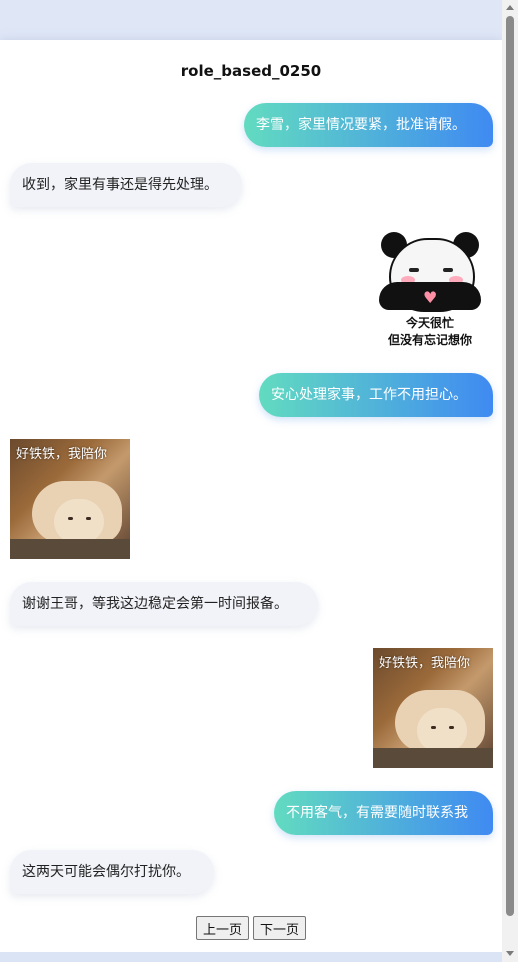 Image resolution: width=518 pixels, height=962 pixels. I want to click on message-text: 李雪，家里情况要紧，批准请假。, so click(361, 125).